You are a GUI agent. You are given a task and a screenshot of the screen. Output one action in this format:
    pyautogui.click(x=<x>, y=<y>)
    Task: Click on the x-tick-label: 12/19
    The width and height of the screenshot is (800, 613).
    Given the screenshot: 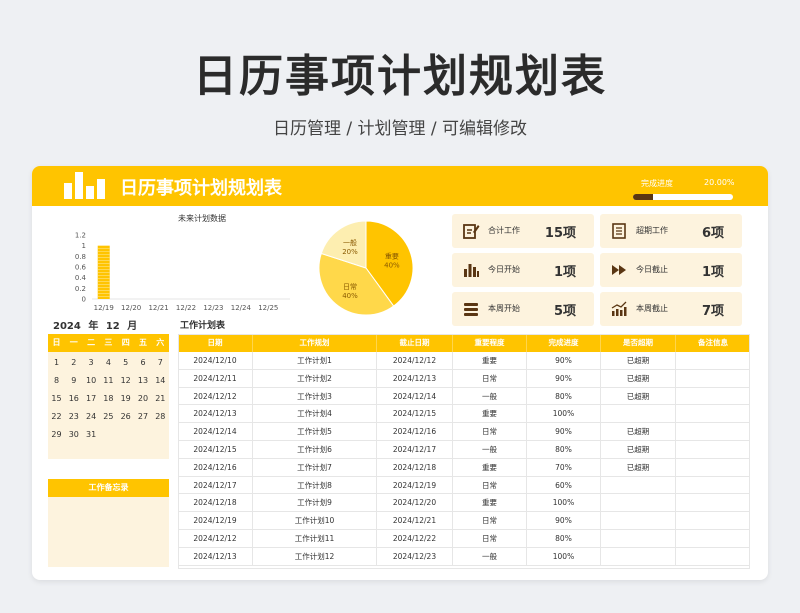 What is the action you would take?
    pyautogui.click(x=104, y=308)
    